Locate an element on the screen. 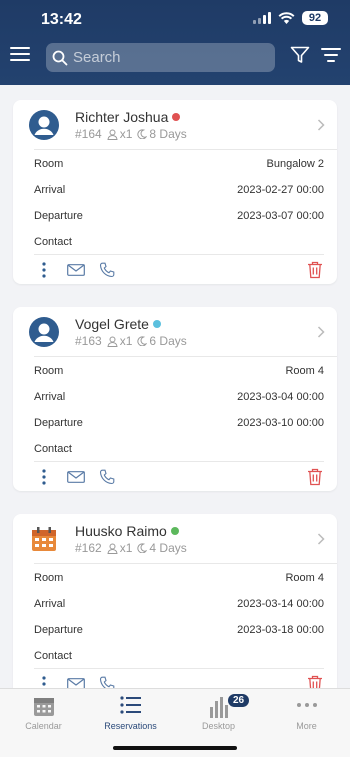 This screenshot has width=350, height=757. wifi-icon is located at coordinates (286, 18).